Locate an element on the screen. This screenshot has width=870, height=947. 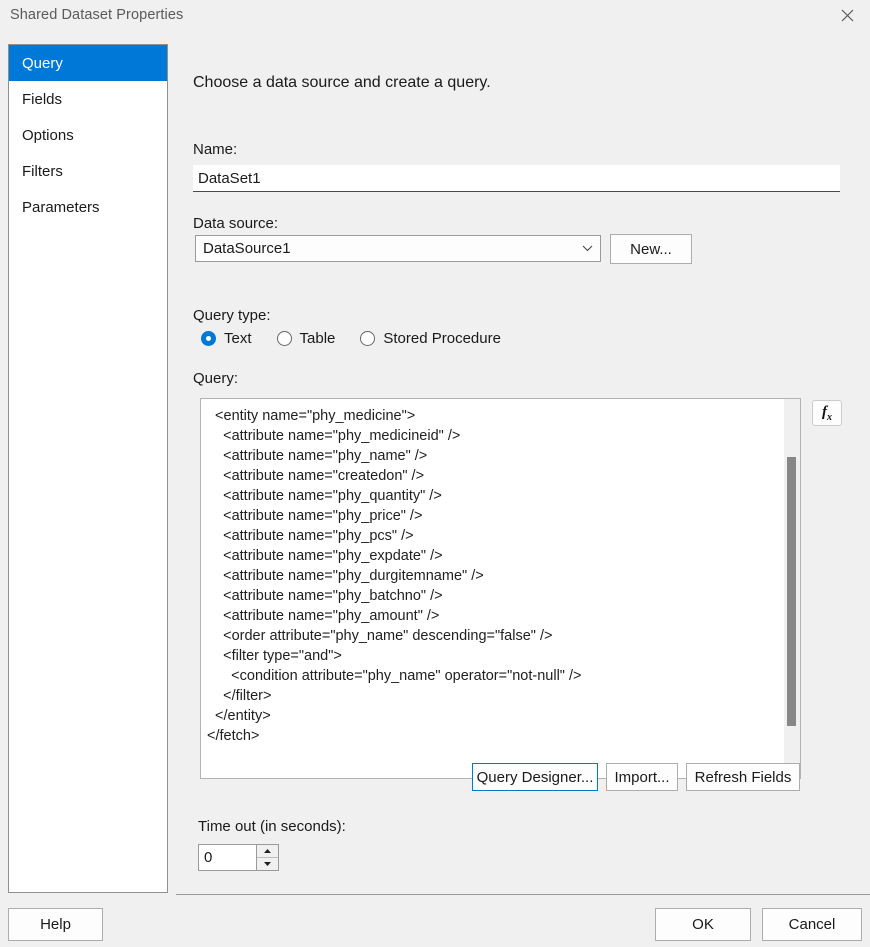
chevron-down-icon is located at coordinates (587, 248).